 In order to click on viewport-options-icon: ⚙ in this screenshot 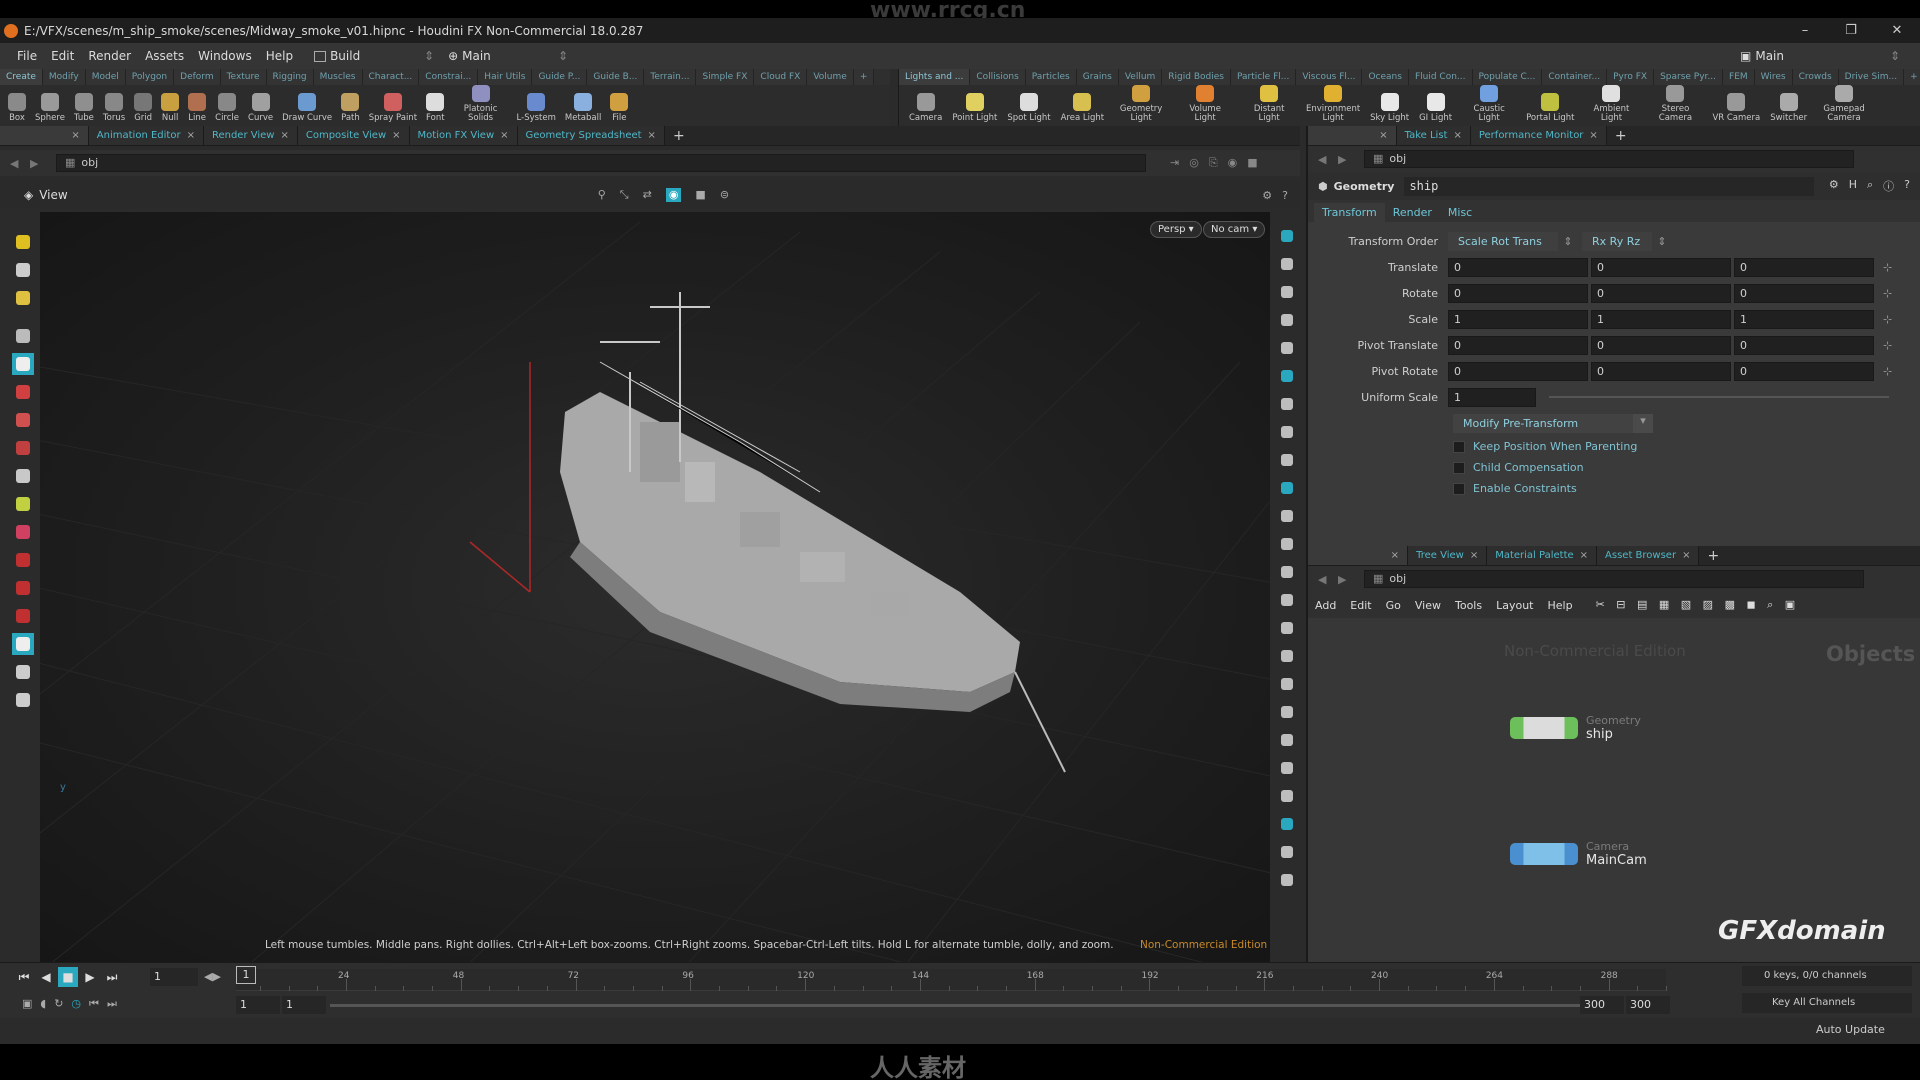, I will do `click(1267, 195)`.